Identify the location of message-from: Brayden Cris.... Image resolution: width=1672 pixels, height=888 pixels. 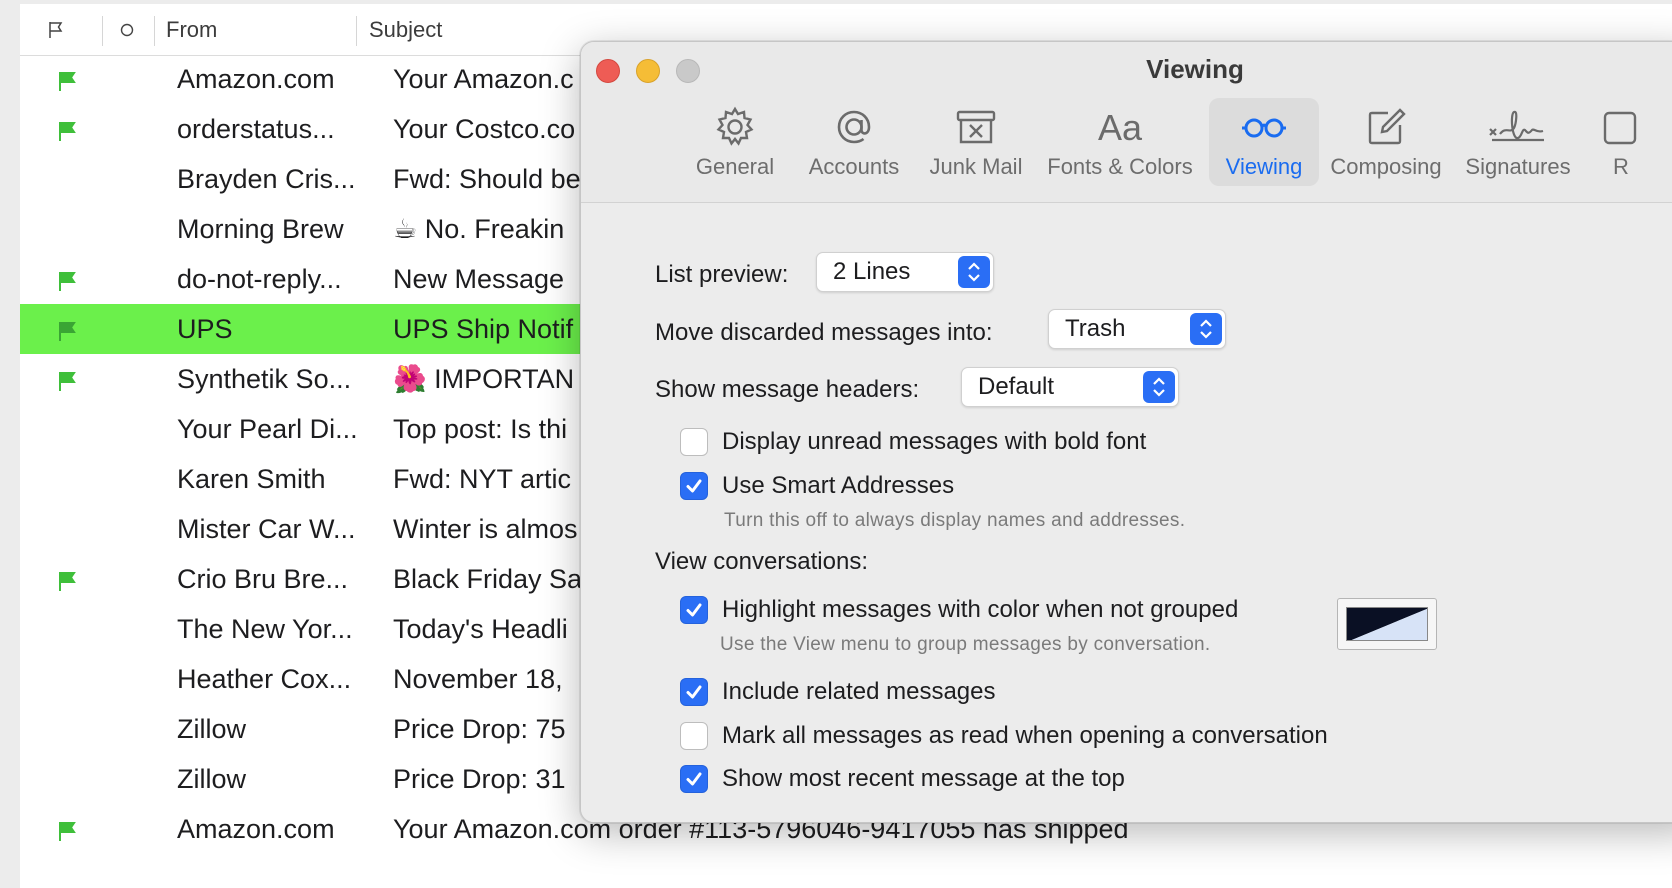
(266, 179).